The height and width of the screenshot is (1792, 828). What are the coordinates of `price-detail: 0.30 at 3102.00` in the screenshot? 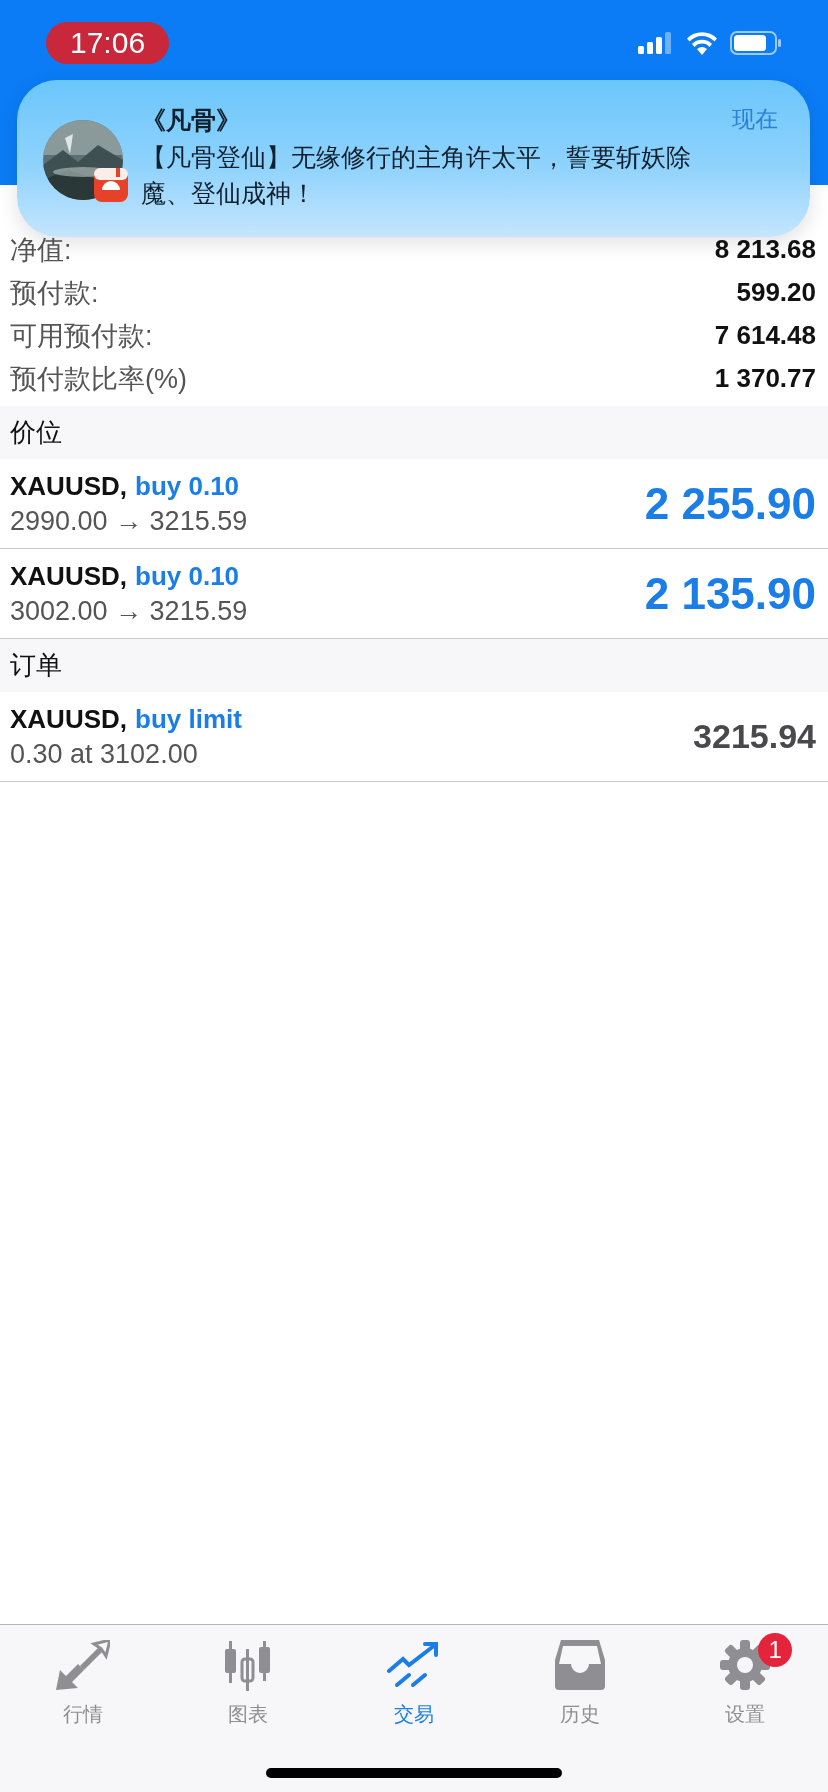 It's located at (104, 754).